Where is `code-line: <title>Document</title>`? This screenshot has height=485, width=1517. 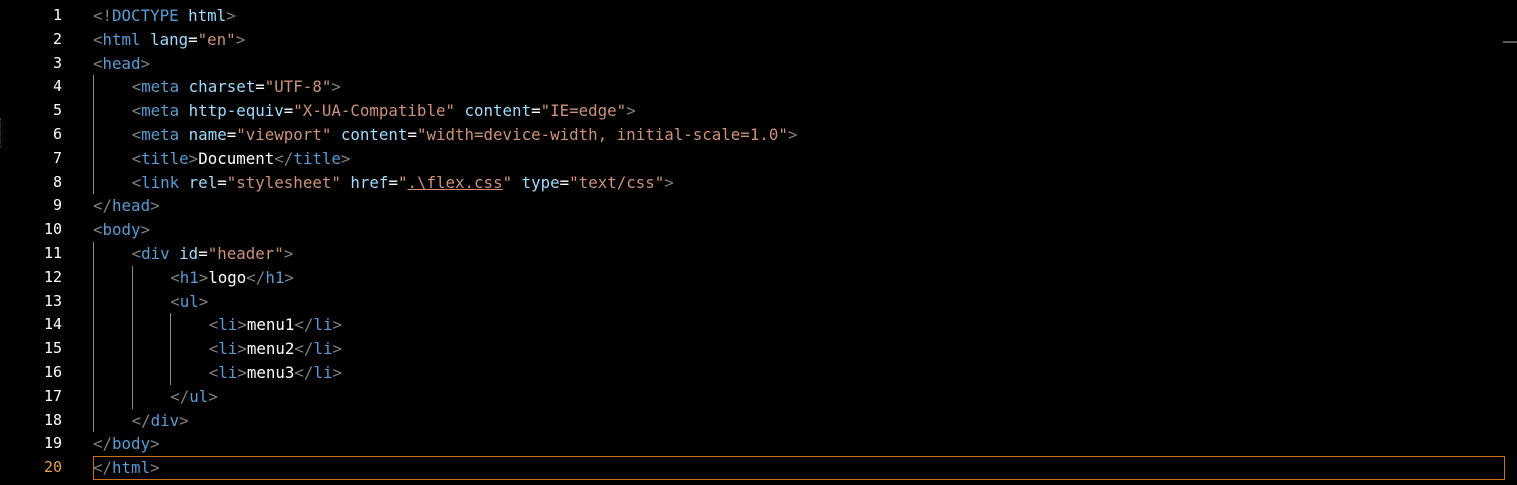 code-line: <title>Document</title> is located at coordinates (799, 158).